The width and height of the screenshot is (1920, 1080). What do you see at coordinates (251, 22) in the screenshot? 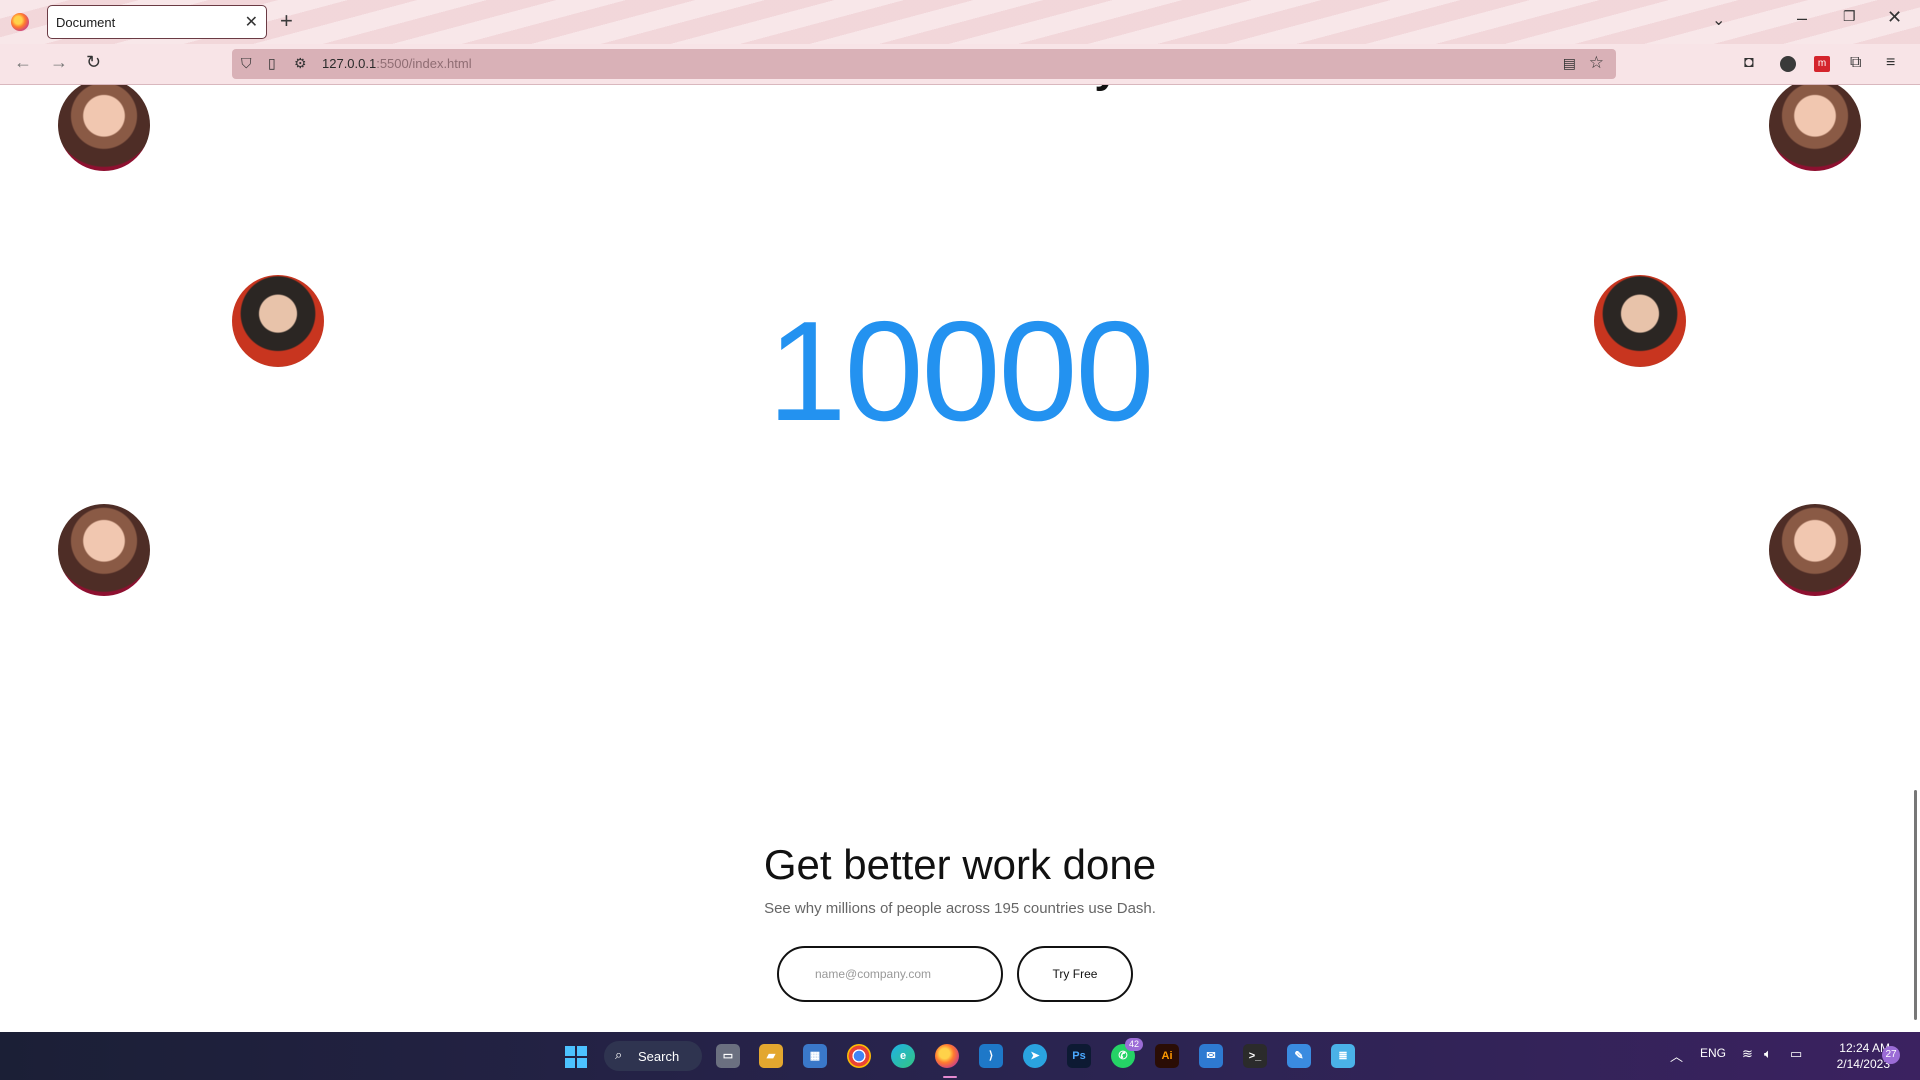
I see `tab-close-icon: ✕` at bounding box center [251, 22].